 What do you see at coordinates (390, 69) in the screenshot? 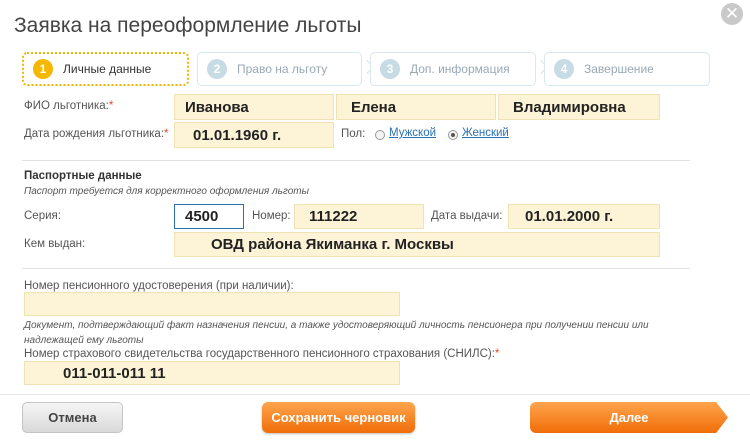
I see `step-number: 3` at bounding box center [390, 69].